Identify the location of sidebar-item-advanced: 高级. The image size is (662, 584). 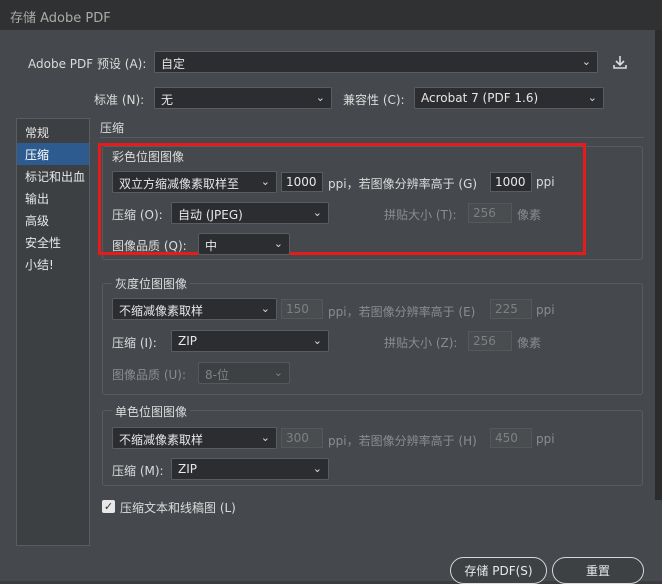
(53, 220).